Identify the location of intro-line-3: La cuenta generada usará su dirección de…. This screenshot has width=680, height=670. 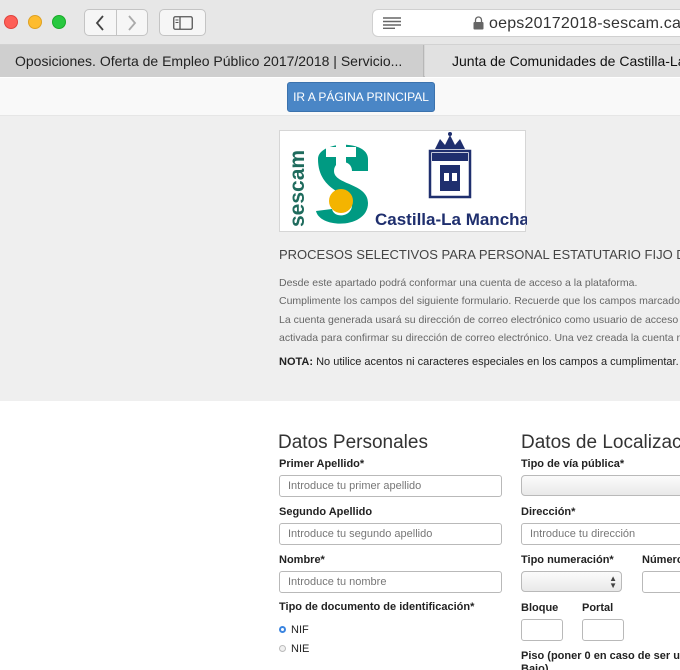
(479, 320).